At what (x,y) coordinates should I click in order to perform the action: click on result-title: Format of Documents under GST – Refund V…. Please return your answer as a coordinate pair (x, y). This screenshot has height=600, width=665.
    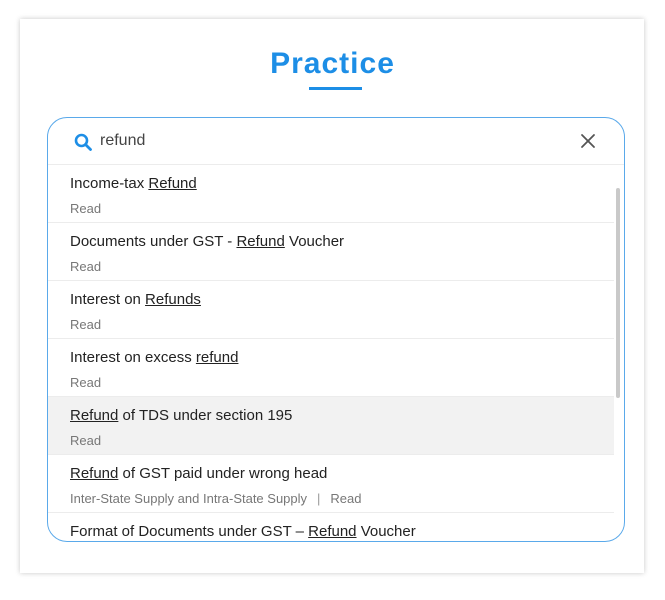
    Looking at the image, I should click on (243, 531).